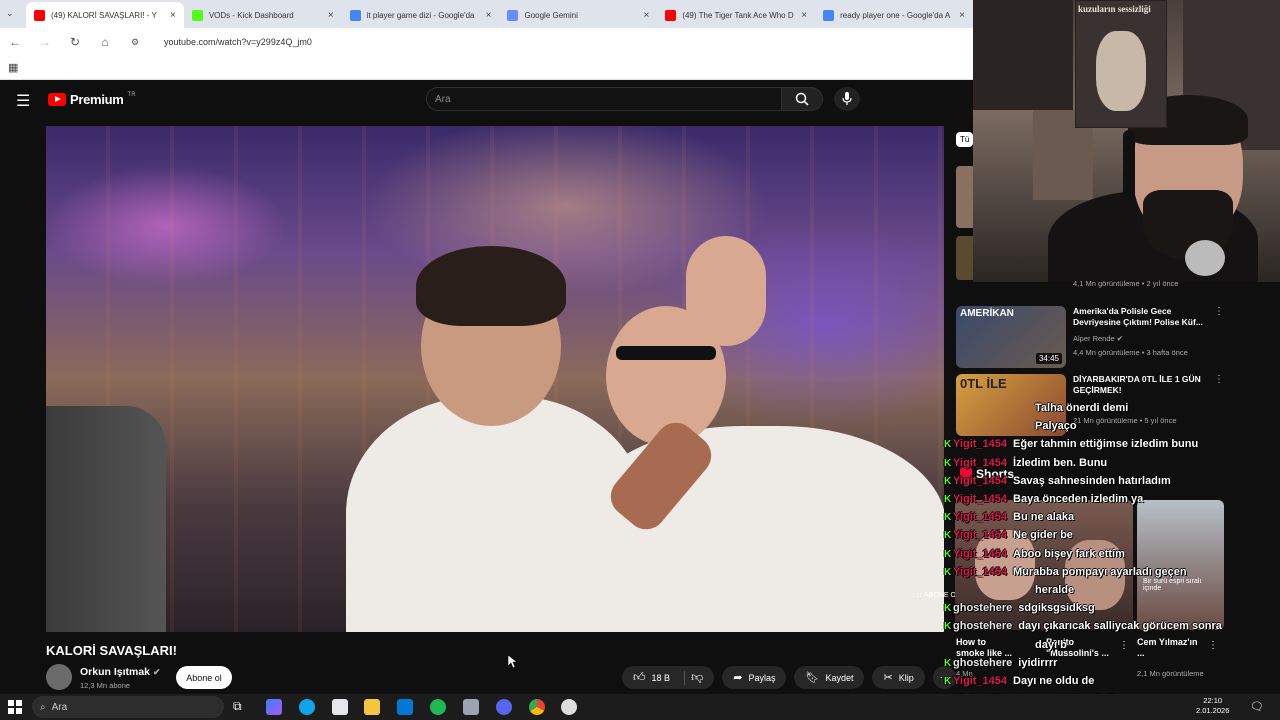  I want to click on chat-message: heralde, so click(1009, 590).